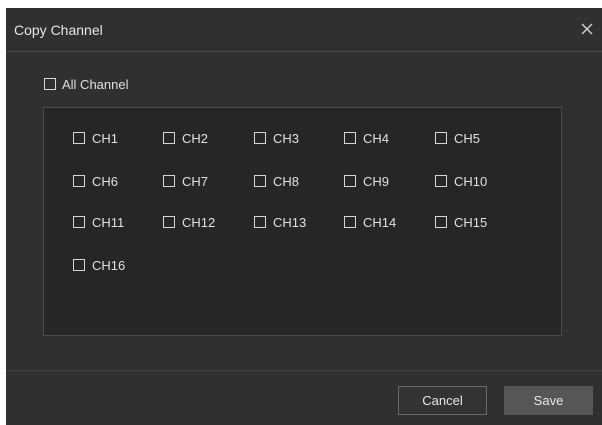  What do you see at coordinates (109, 265) in the screenshot?
I see `channel-label: CH16` at bounding box center [109, 265].